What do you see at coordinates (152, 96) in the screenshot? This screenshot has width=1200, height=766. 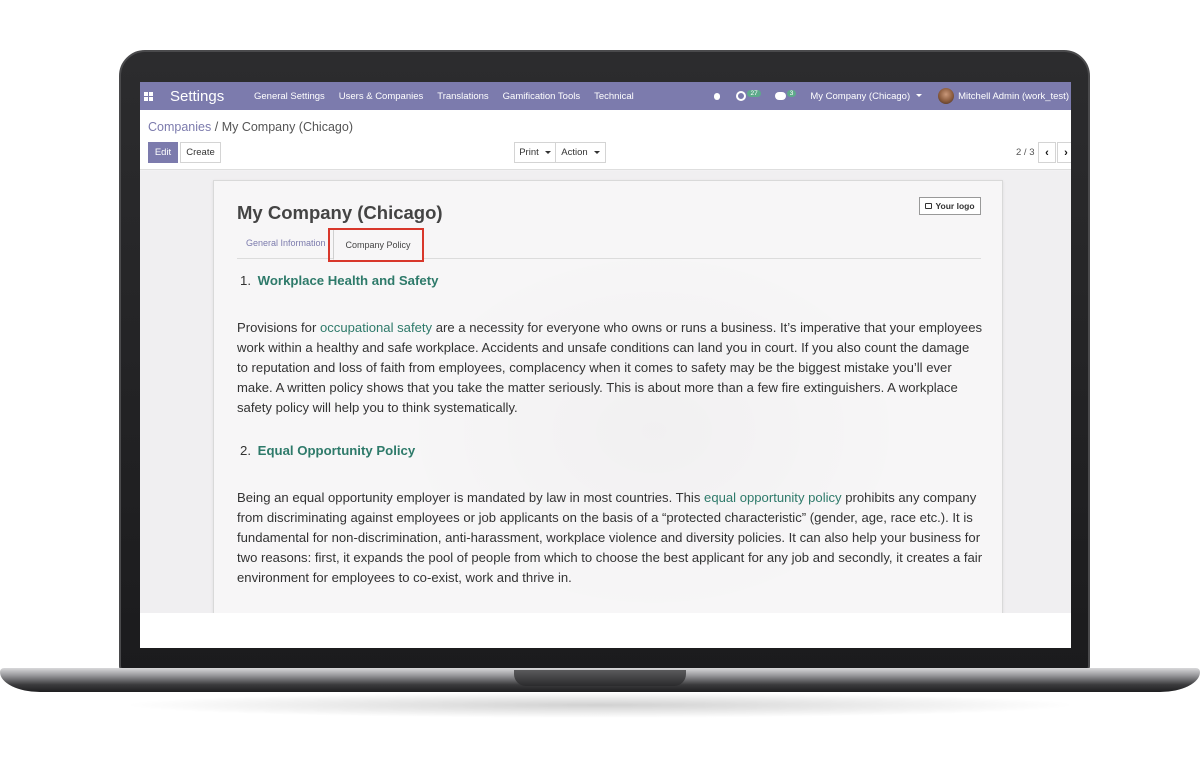 I see `apps-menu-icon` at bounding box center [152, 96].